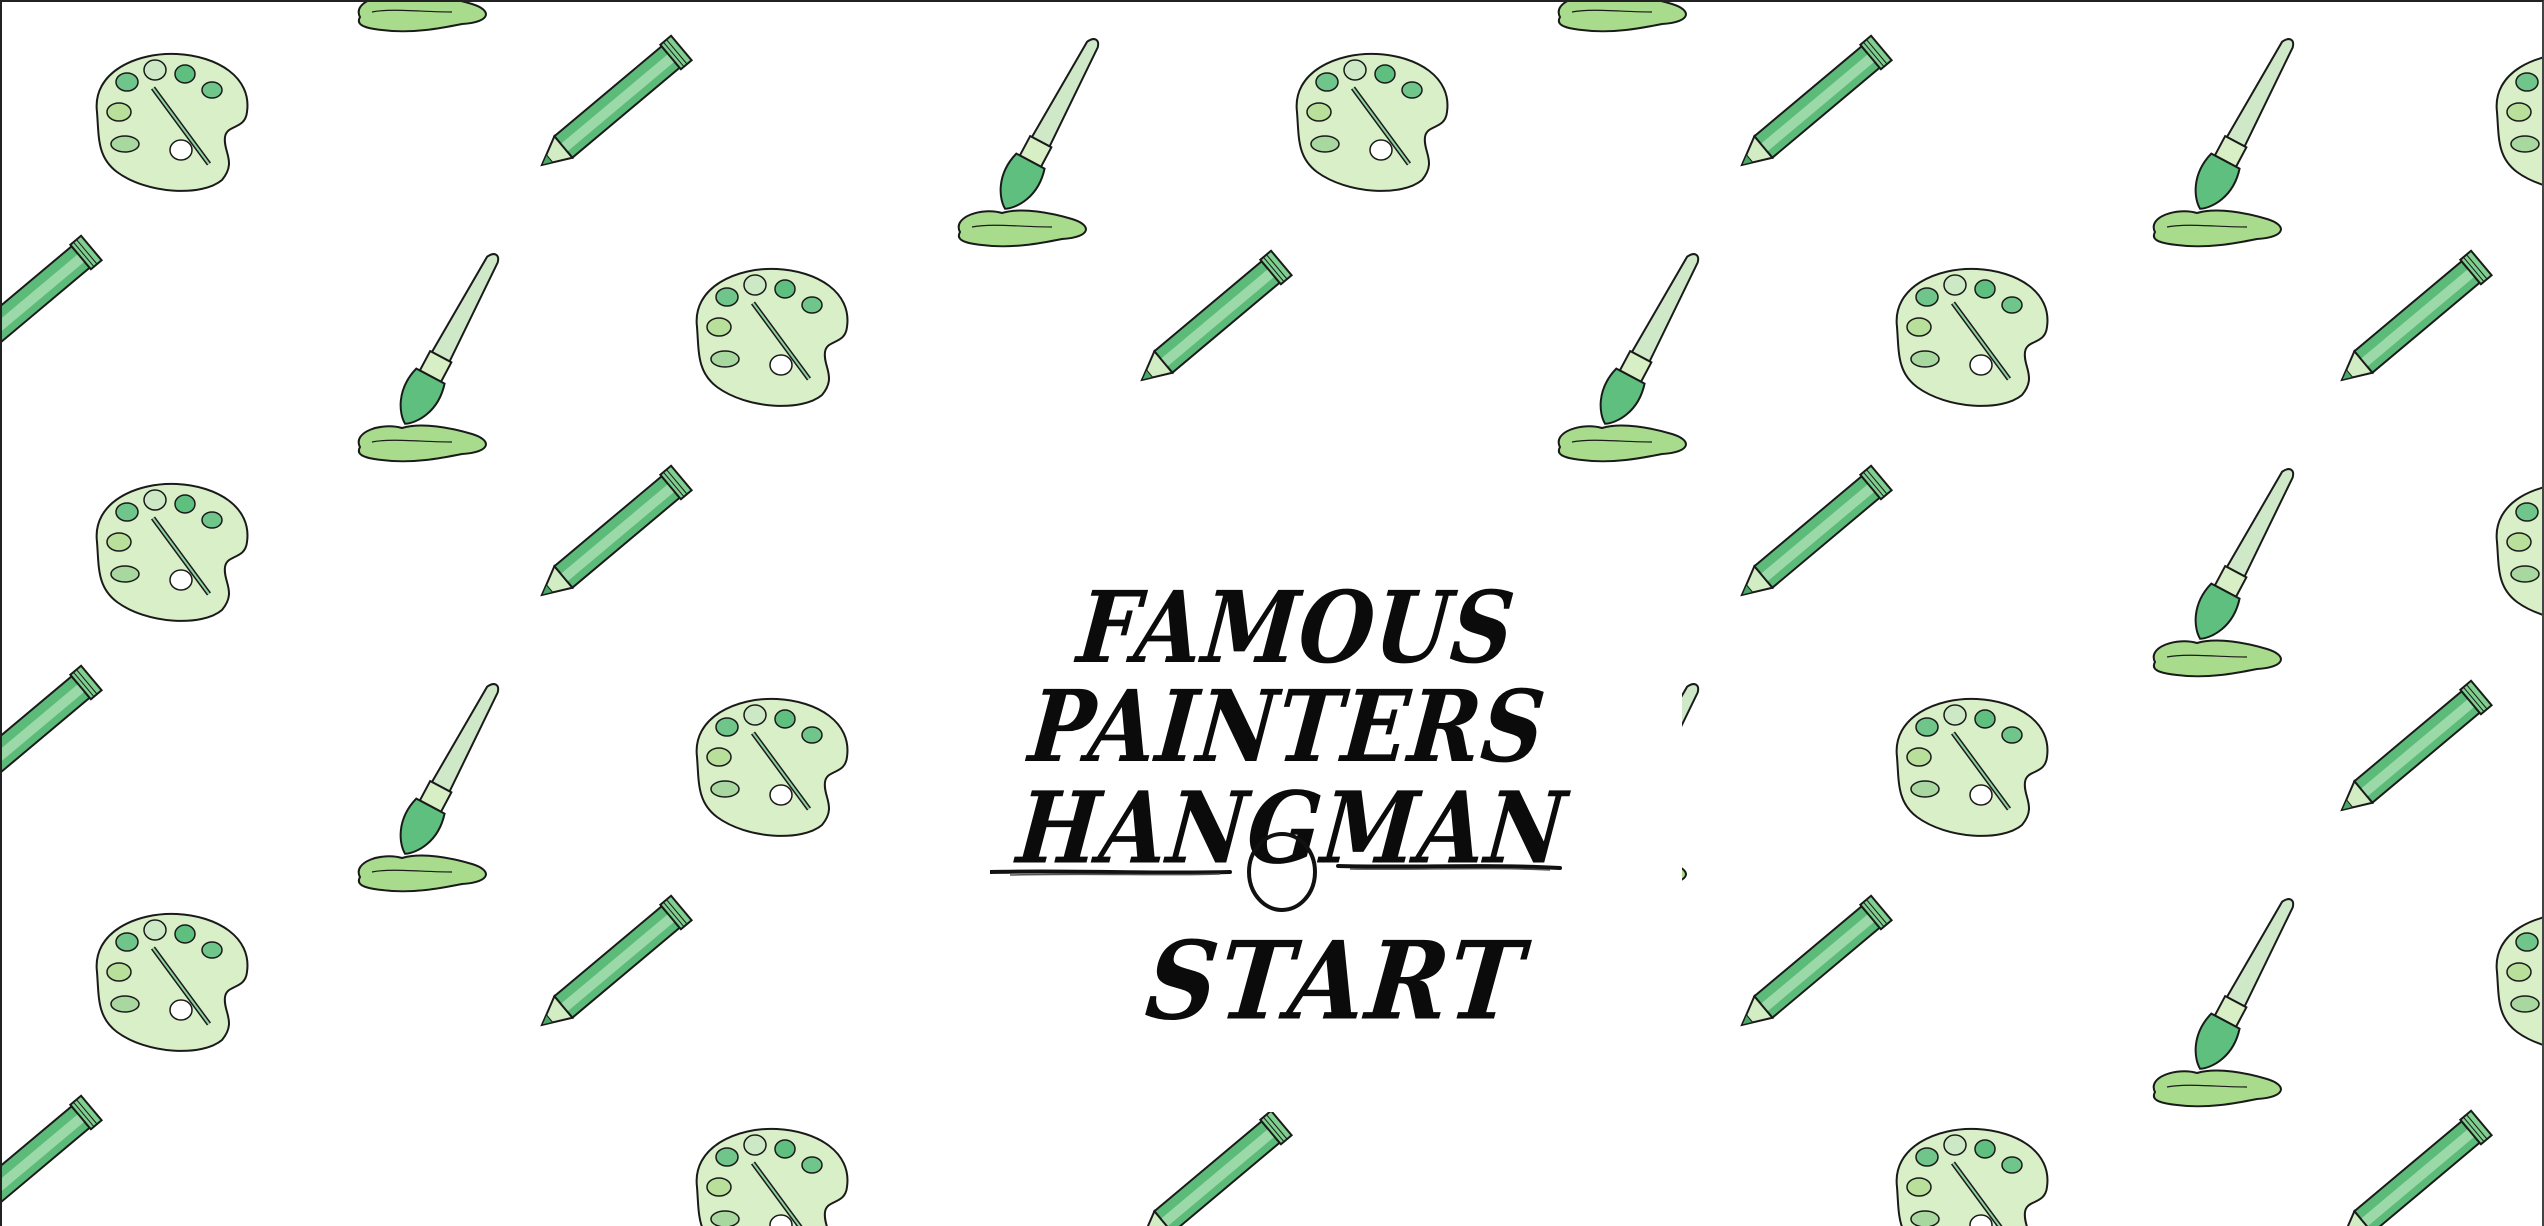 The width and height of the screenshot is (2544, 1226). I want to click on title-divider, so click(1276, 872).